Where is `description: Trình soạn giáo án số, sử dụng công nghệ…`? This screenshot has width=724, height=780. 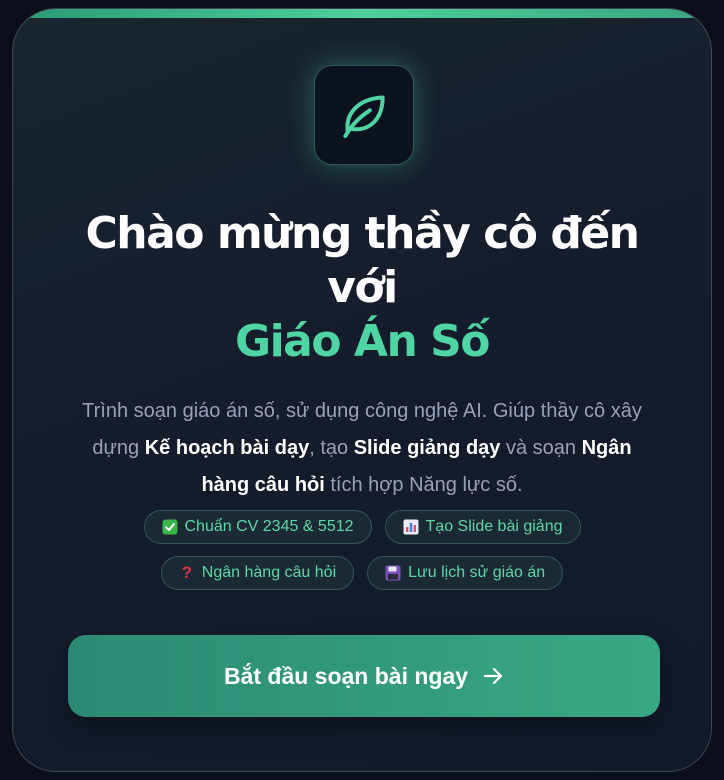 description: Trình soạn giáo án số, sử dụng công nghệ… is located at coordinates (362, 448).